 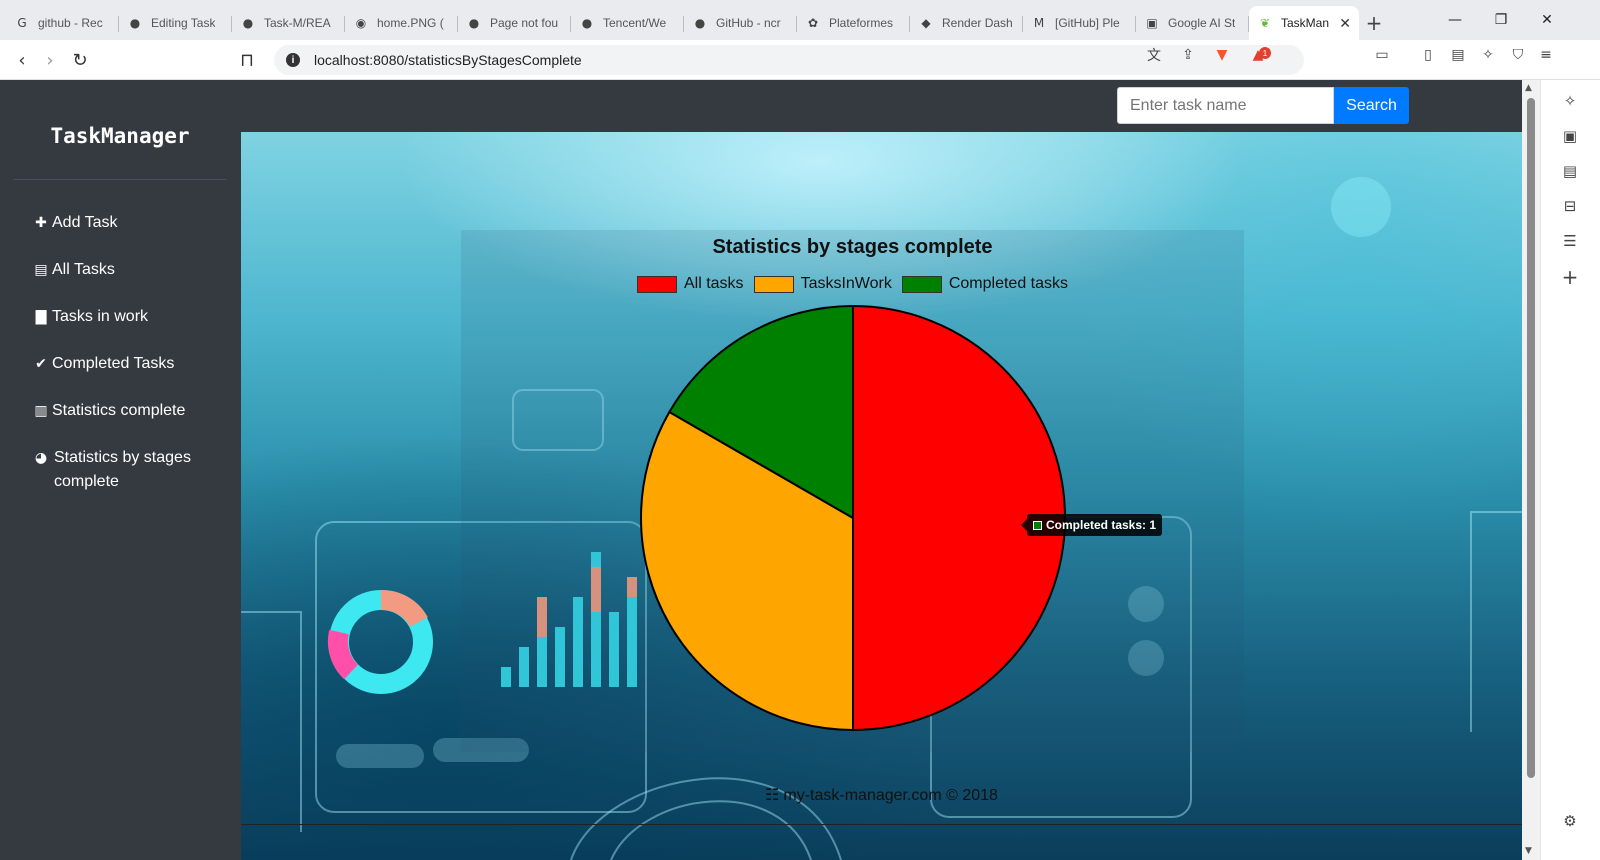 What do you see at coordinates (129, 270) in the screenshot?
I see `sidebar-item-all-tasks: ▤ All Tasks` at bounding box center [129, 270].